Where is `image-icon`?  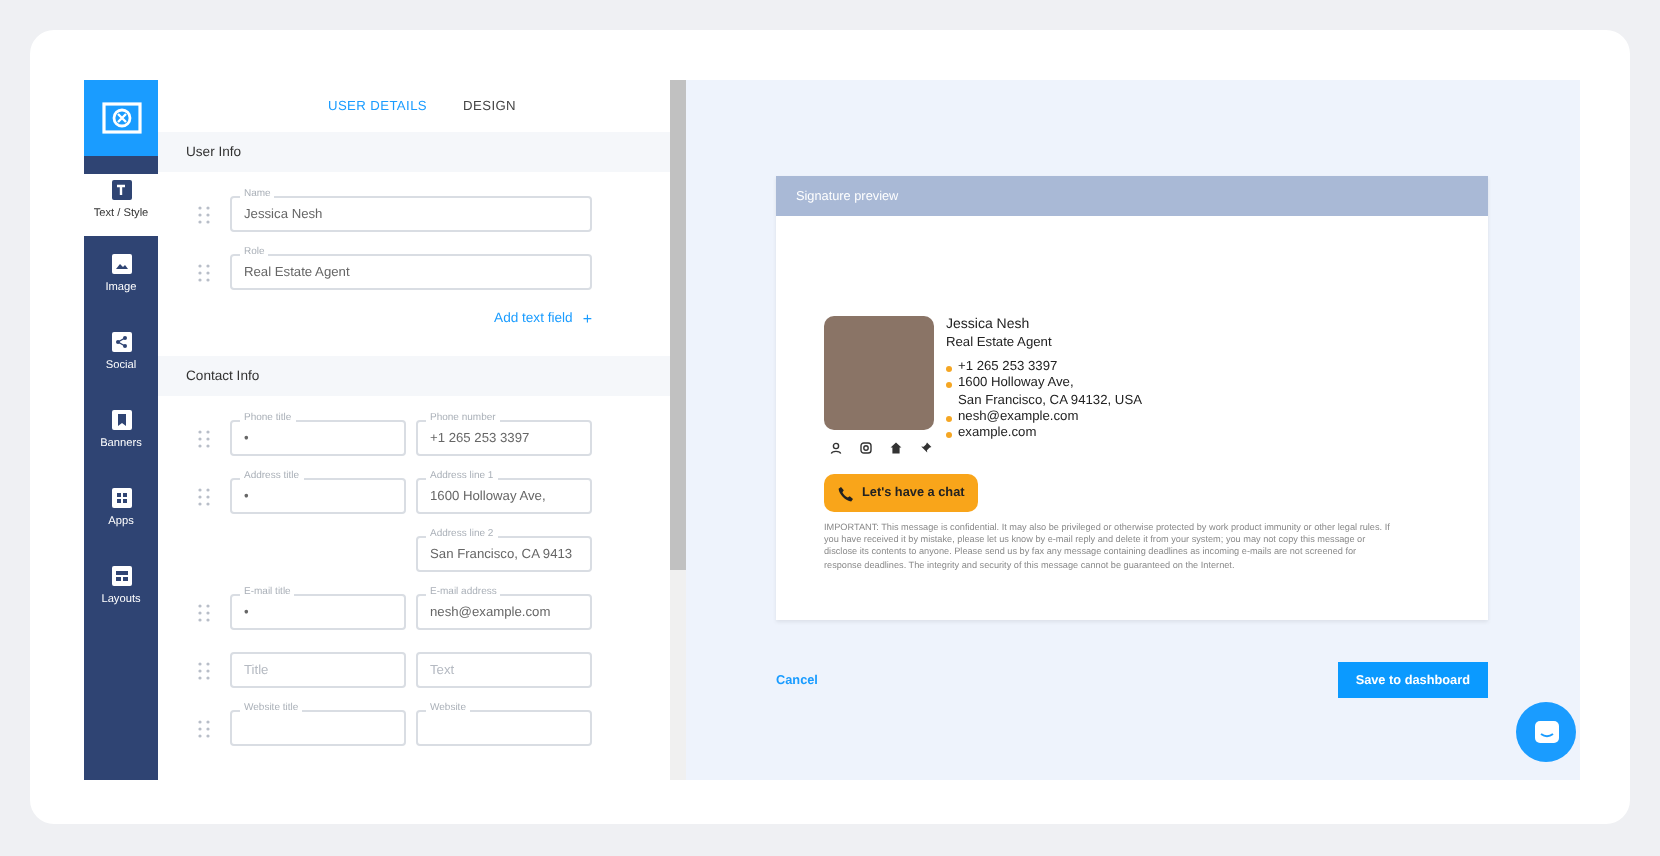 image-icon is located at coordinates (121, 264).